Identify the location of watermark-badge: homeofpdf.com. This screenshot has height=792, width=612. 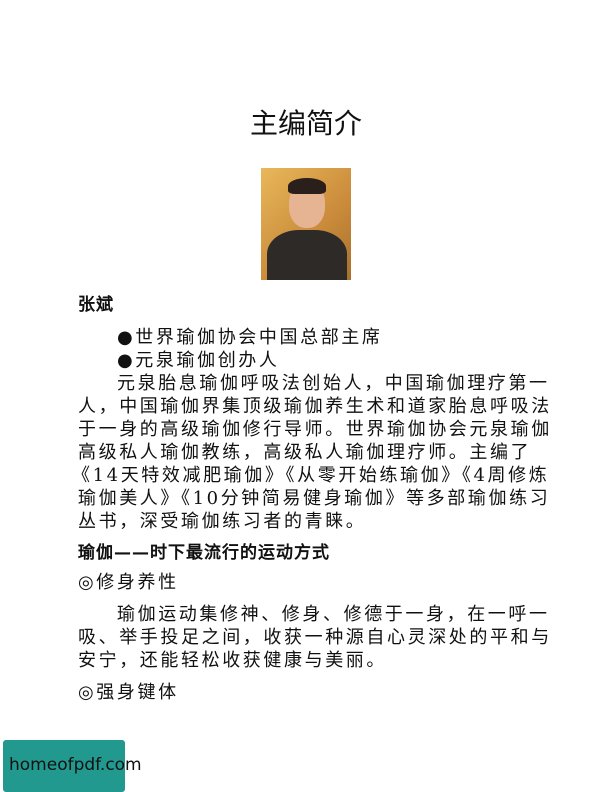
(72, 766).